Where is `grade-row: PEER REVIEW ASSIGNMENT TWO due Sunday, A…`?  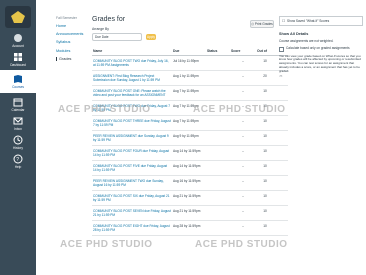
grade-row: PEER REVIEW ASSIGNMENT TWO due Sunday, A… is located at coordinates (190, 183).